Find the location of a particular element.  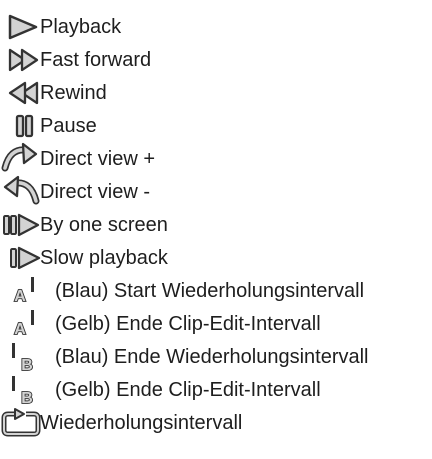

legend-label: Direct view - is located at coordinates (95, 192).